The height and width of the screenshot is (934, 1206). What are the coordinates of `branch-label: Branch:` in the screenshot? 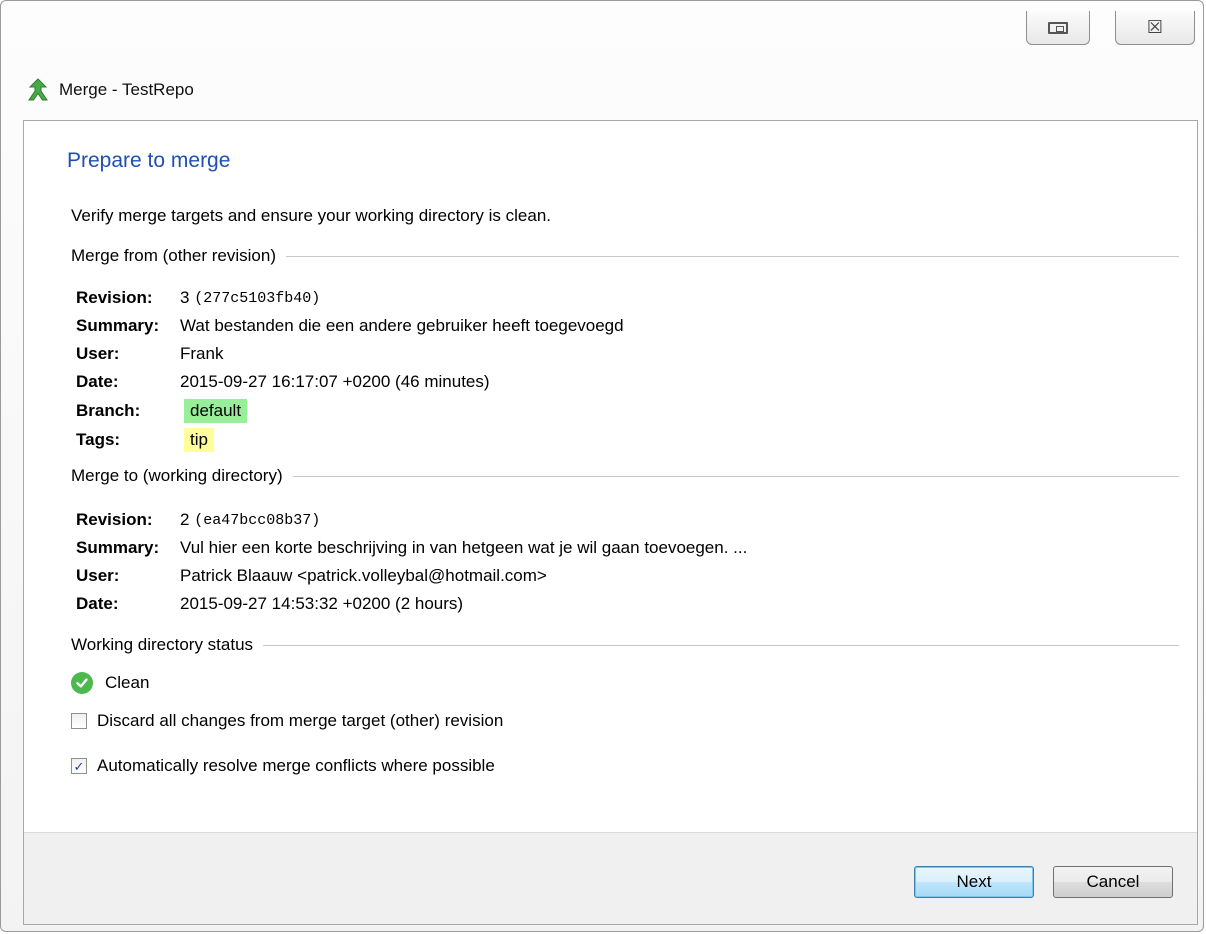 It's located at (108, 410).